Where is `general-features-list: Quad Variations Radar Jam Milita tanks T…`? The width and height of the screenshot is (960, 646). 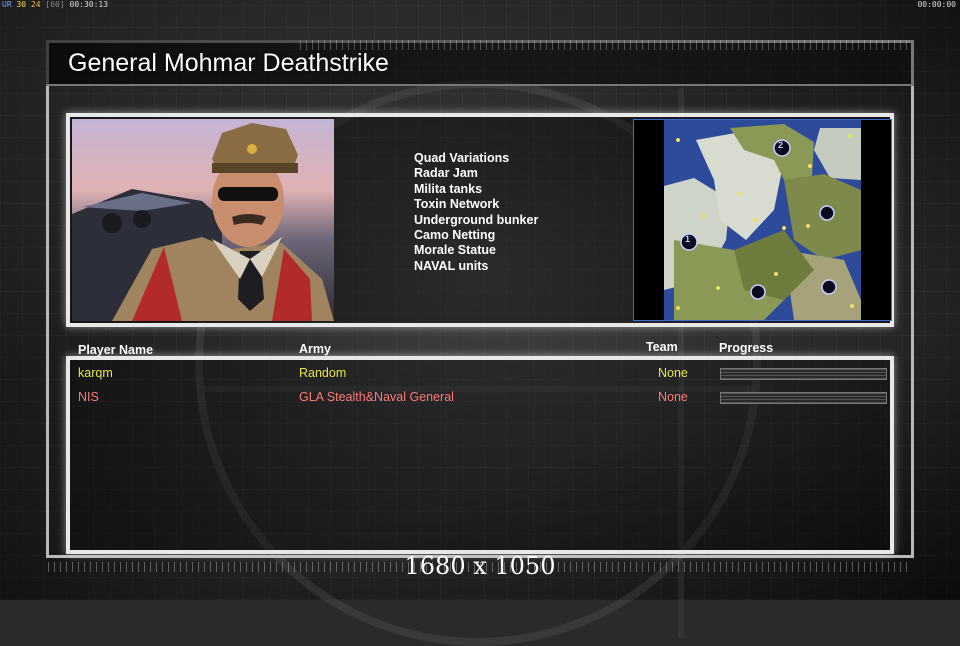
general-features-list: Quad Variations Radar Jam Milita tanks T… is located at coordinates (476, 212).